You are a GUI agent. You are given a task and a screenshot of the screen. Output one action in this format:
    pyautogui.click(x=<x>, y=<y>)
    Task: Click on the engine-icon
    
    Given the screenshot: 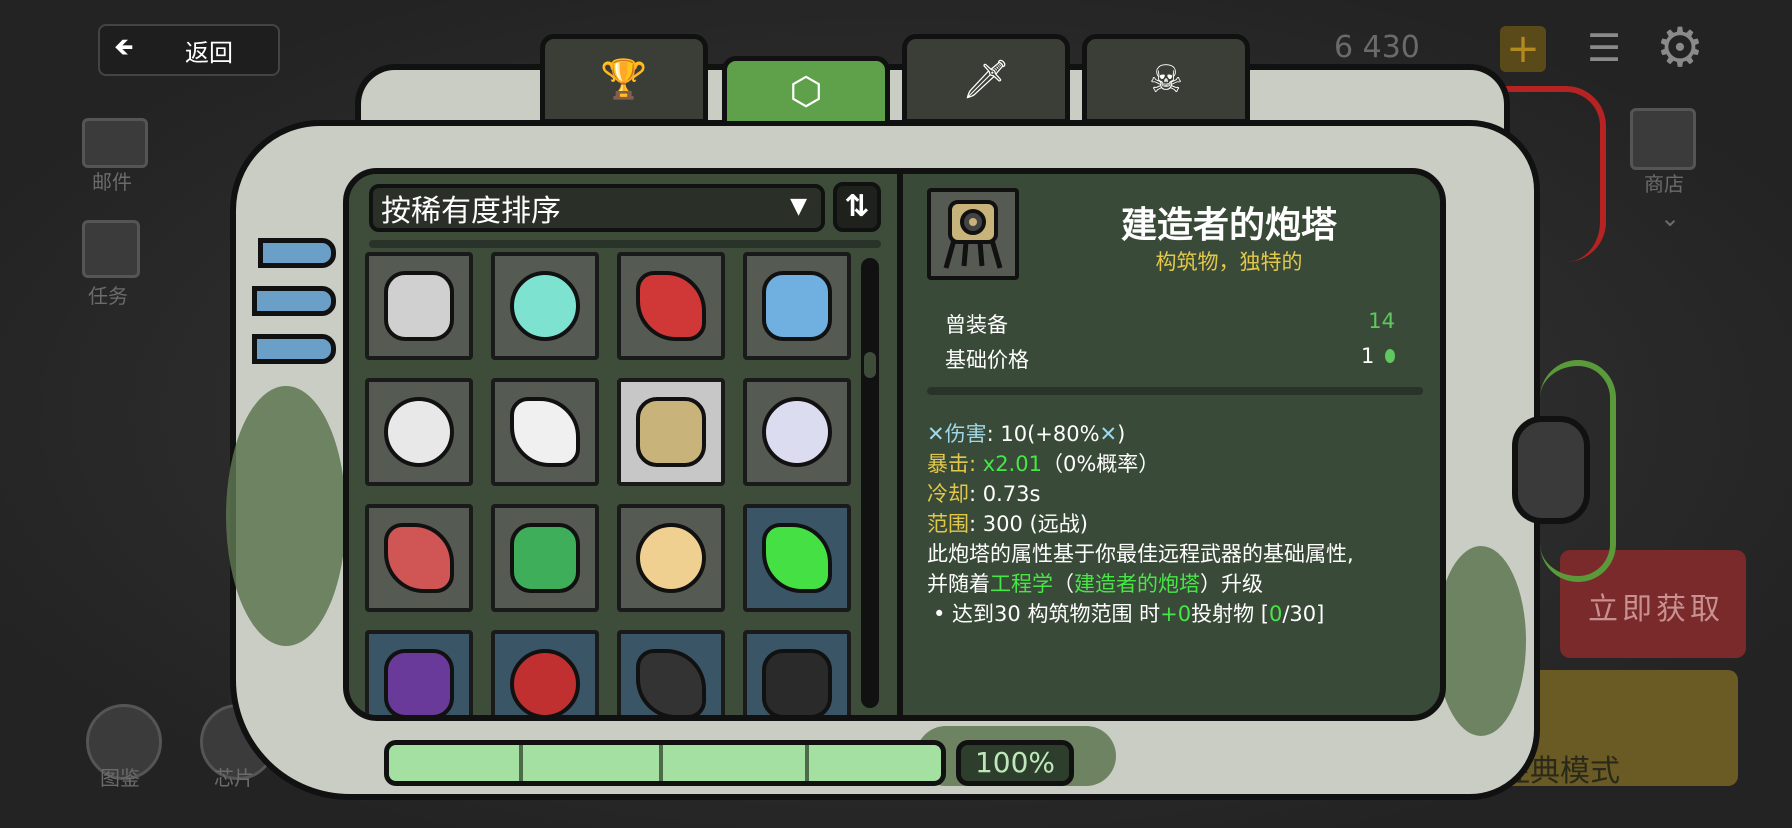 What is the action you would take?
    pyautogui.click(x=797, y=432)
    